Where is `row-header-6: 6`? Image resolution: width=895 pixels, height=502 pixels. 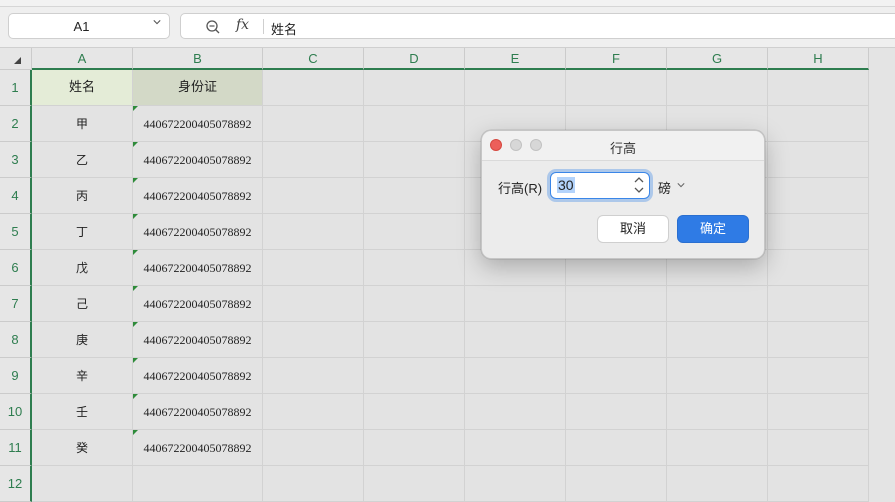
row-header-6: 6 is located at coordinates (16, 268).